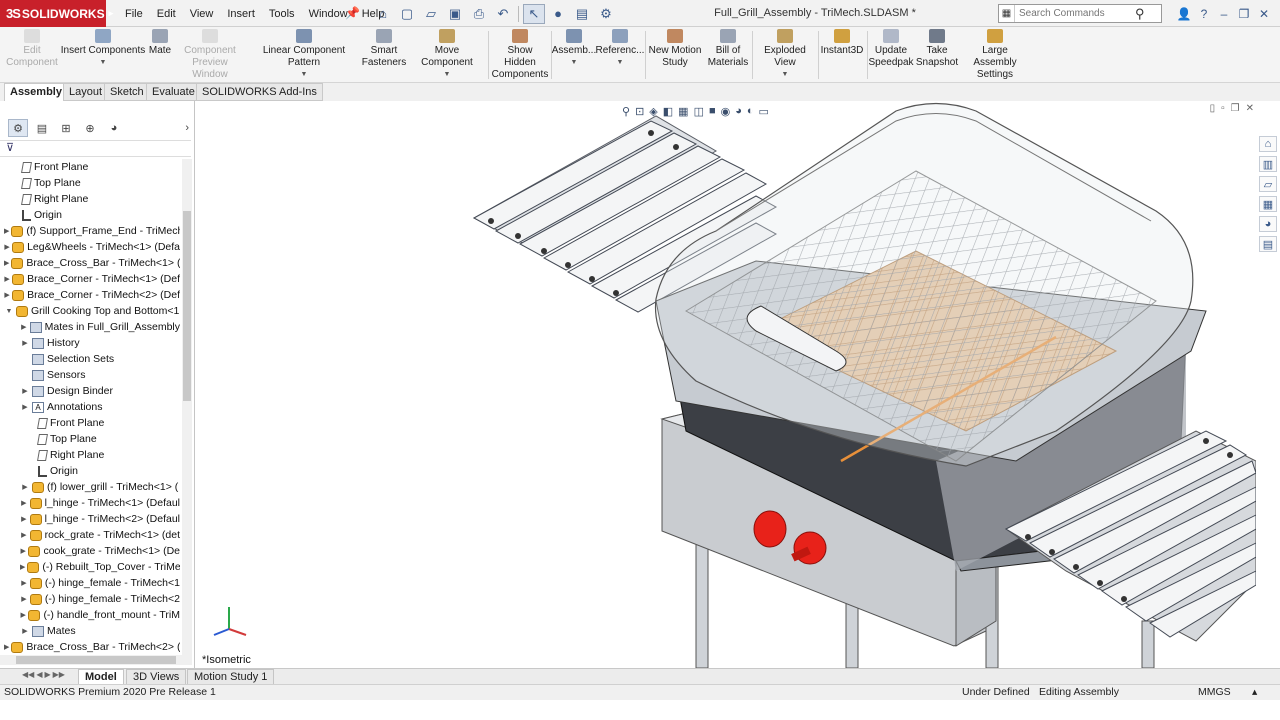 The image size is (1280, 720). I want to click on tab-layout: Layout, so click(86, 92).